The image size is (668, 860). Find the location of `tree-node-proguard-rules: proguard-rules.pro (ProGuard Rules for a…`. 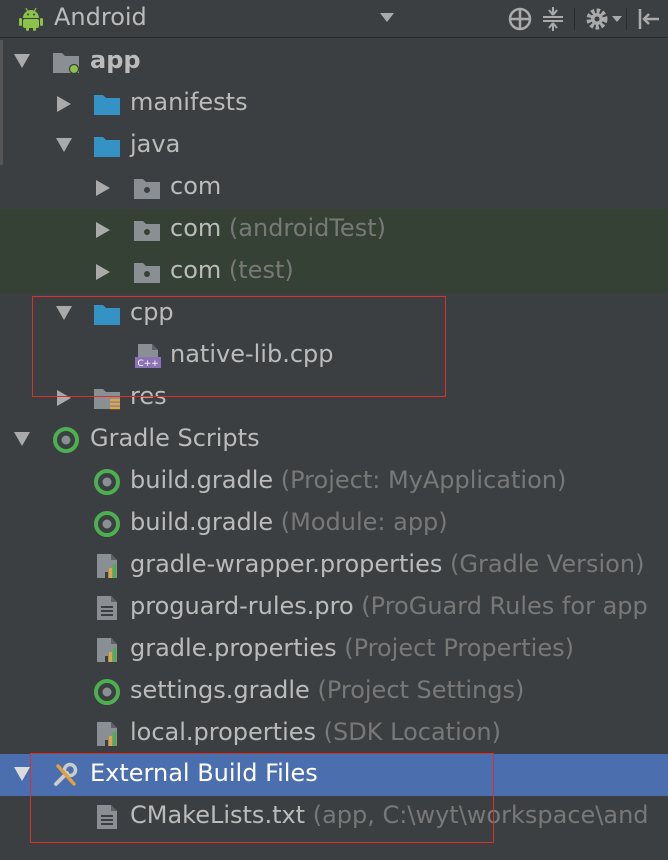

tree-node-proguard-rules: proguard-rules.pro (ProGuard Rules for a… is located at coordinates (334, 608).